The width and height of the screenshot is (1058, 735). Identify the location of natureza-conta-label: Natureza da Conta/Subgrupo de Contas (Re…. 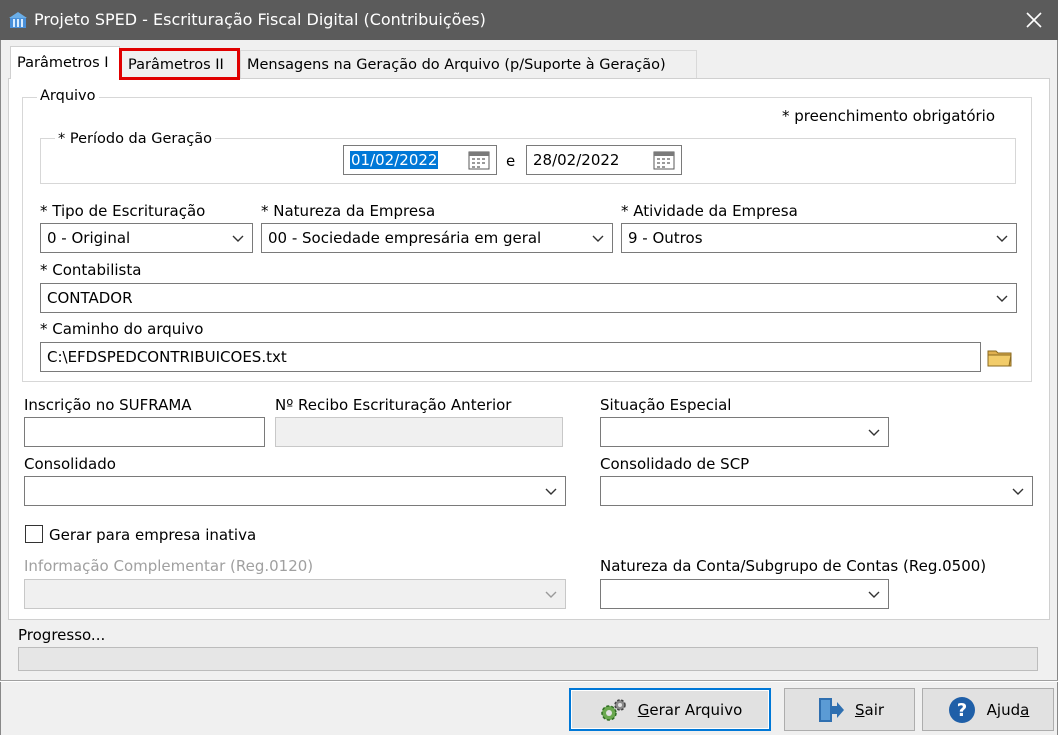
(793, 566).